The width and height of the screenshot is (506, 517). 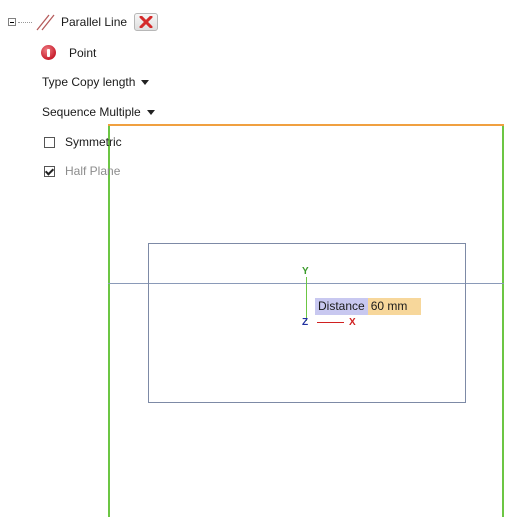 I want to click on symmetric-label: Symmetric, so click(x=93, y=142).